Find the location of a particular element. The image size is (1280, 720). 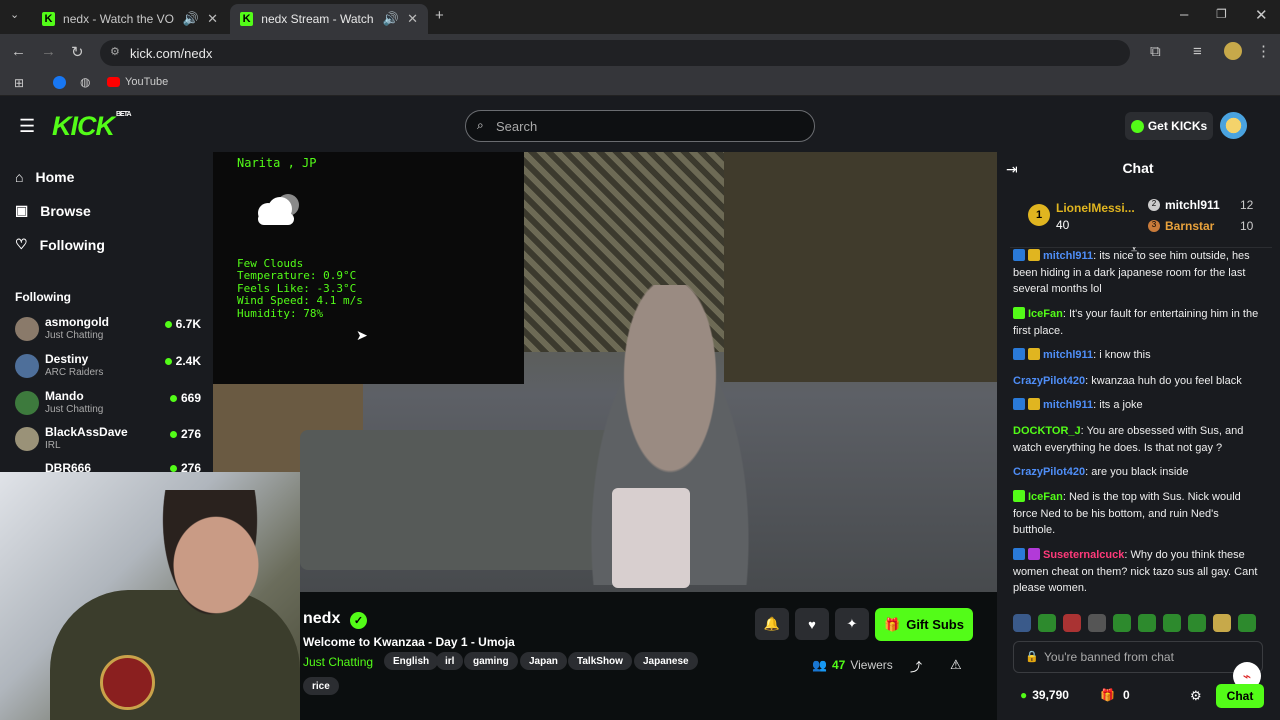

sidebar is located at coordinates (106, 312).